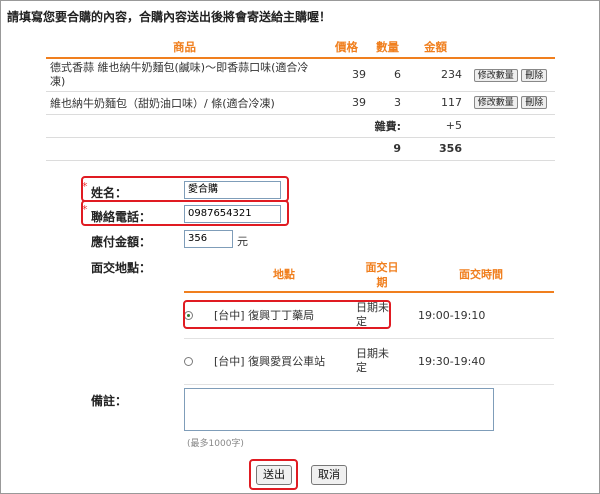 The image size is (600, 494). Describe the element at coordinates (208, 239) in the screenshot. I see `pay-amount-input: 356` at that location.